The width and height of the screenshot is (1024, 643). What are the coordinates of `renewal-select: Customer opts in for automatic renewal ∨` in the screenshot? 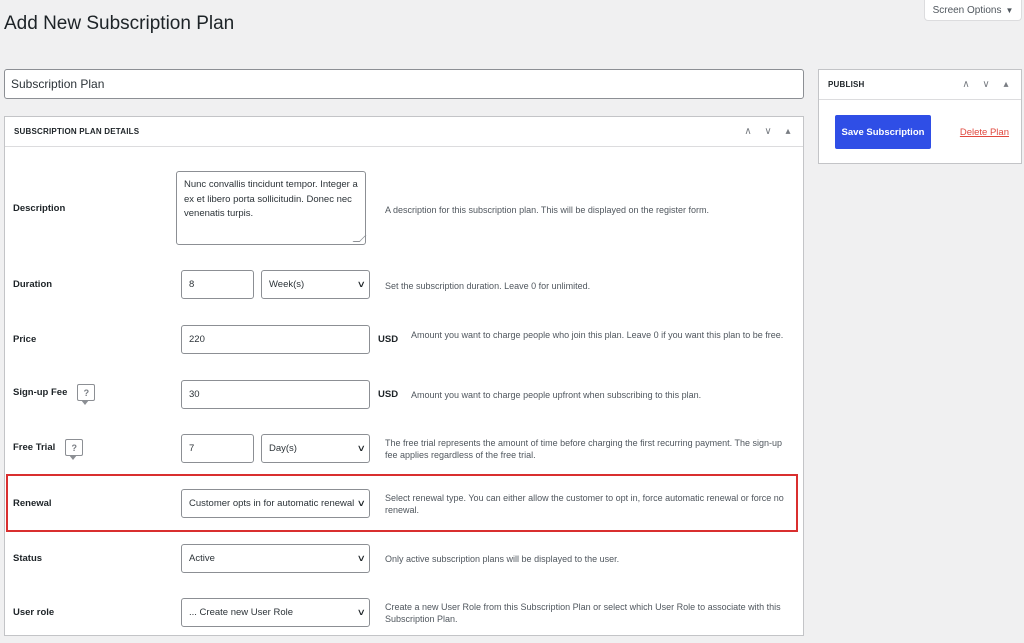 It's located at (275, 503).